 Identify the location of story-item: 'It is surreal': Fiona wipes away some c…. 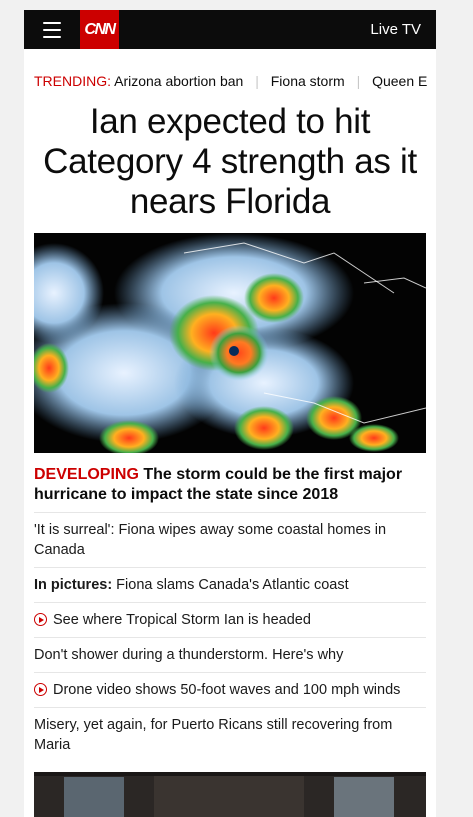
(230, 539).